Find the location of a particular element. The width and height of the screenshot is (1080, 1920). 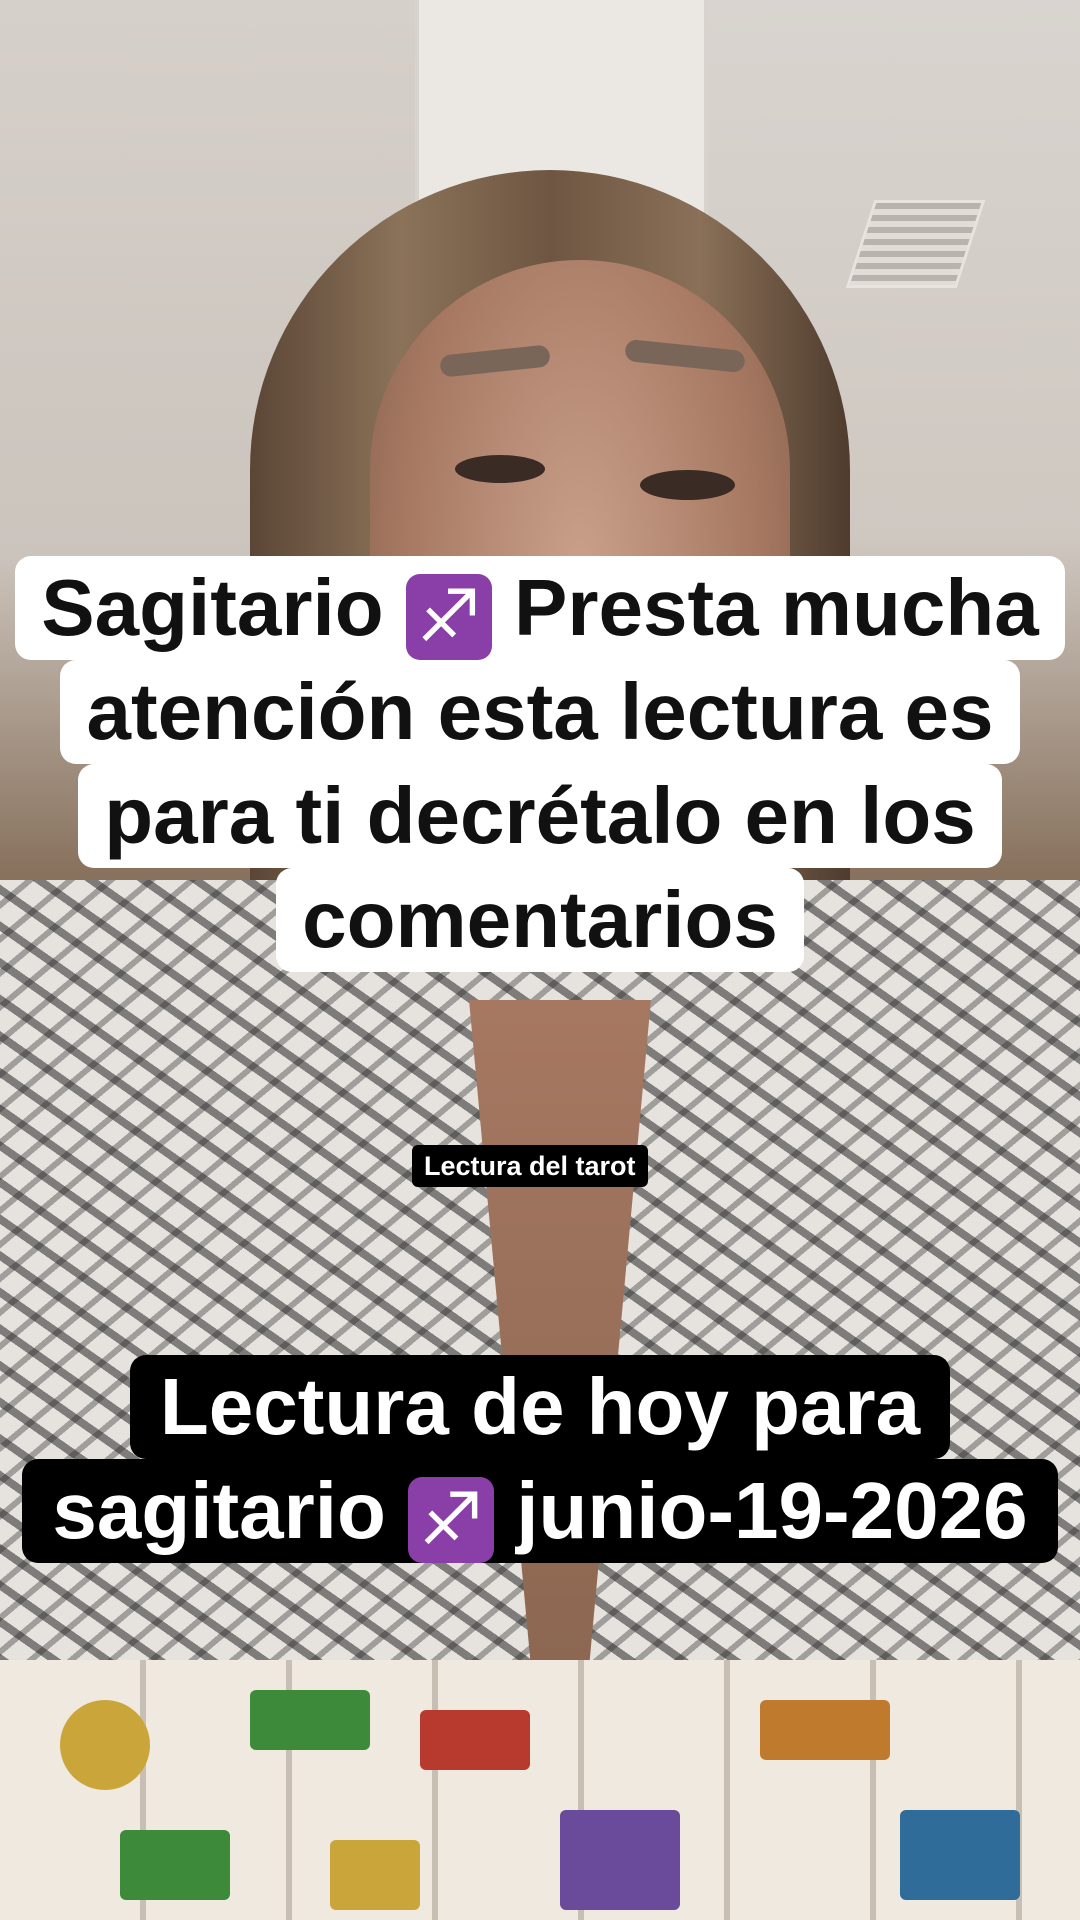

caption-line: comentarios is located at coordinates (540, 920).